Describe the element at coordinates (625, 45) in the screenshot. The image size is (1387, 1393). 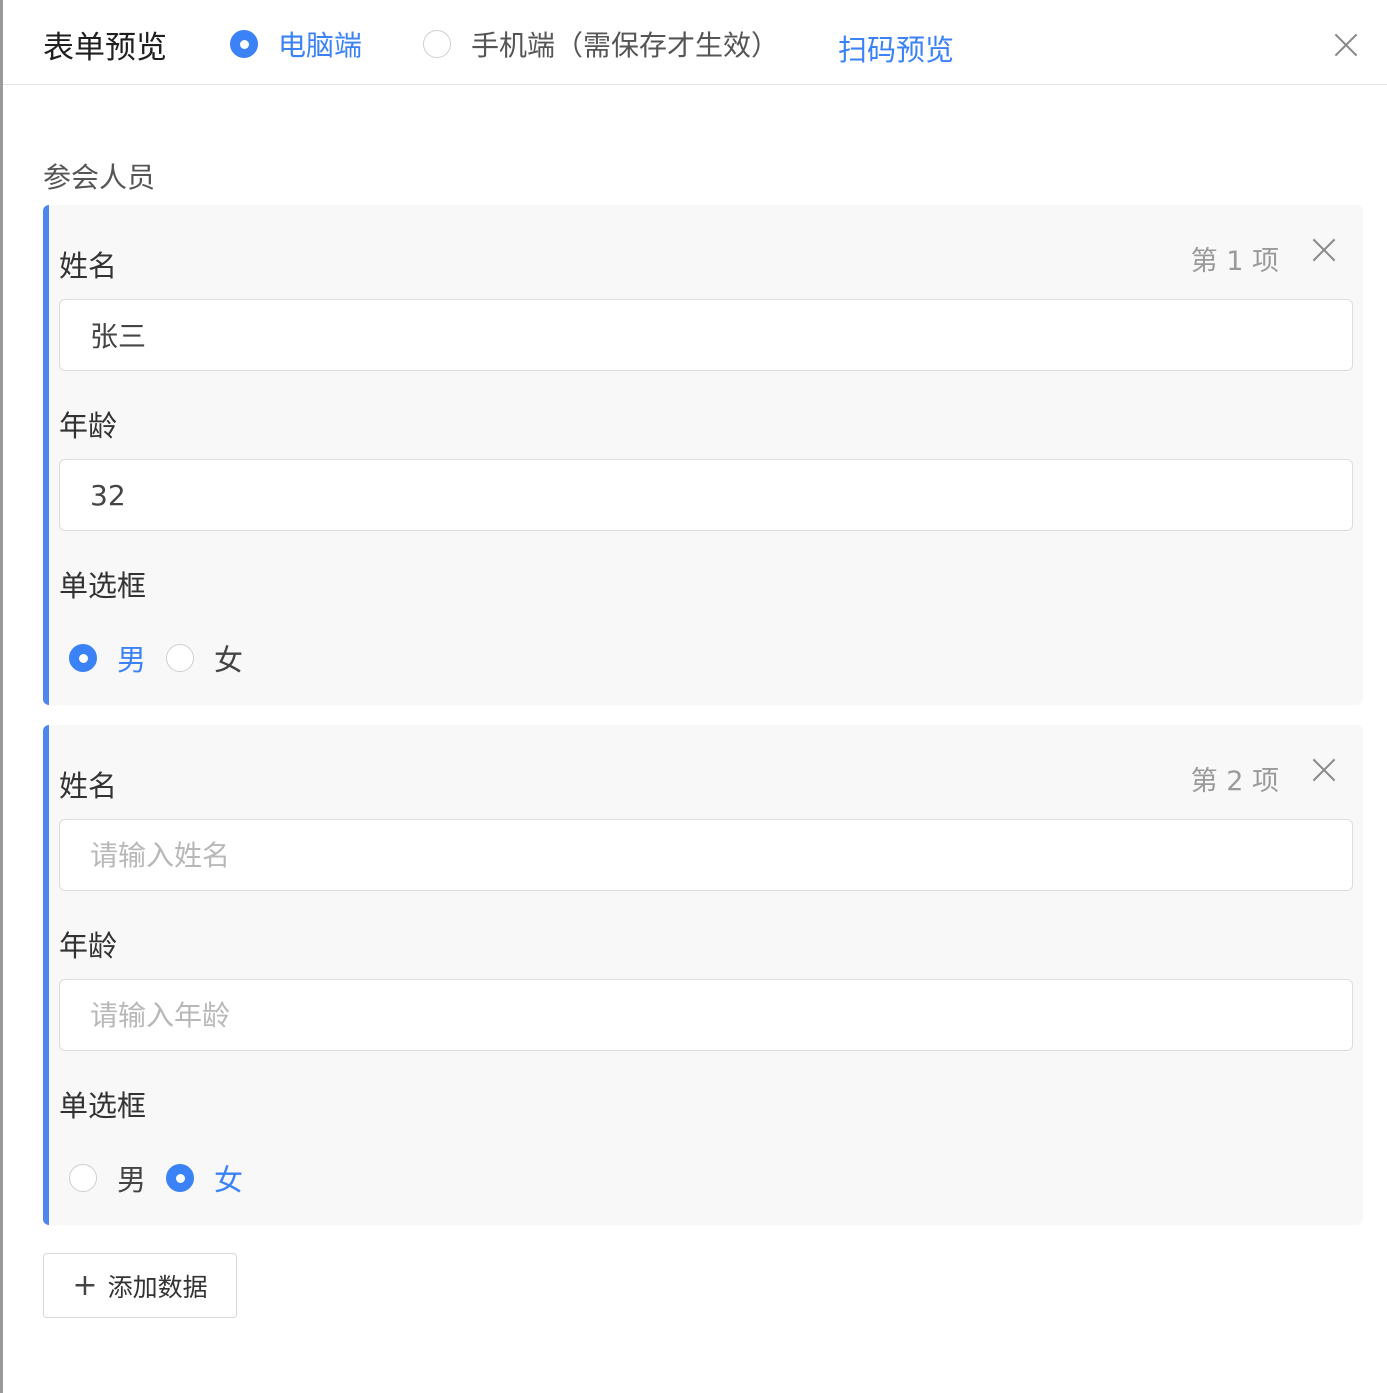
I see `mode-option-mobile-label: 手机端（需保存才生效）` at that location.